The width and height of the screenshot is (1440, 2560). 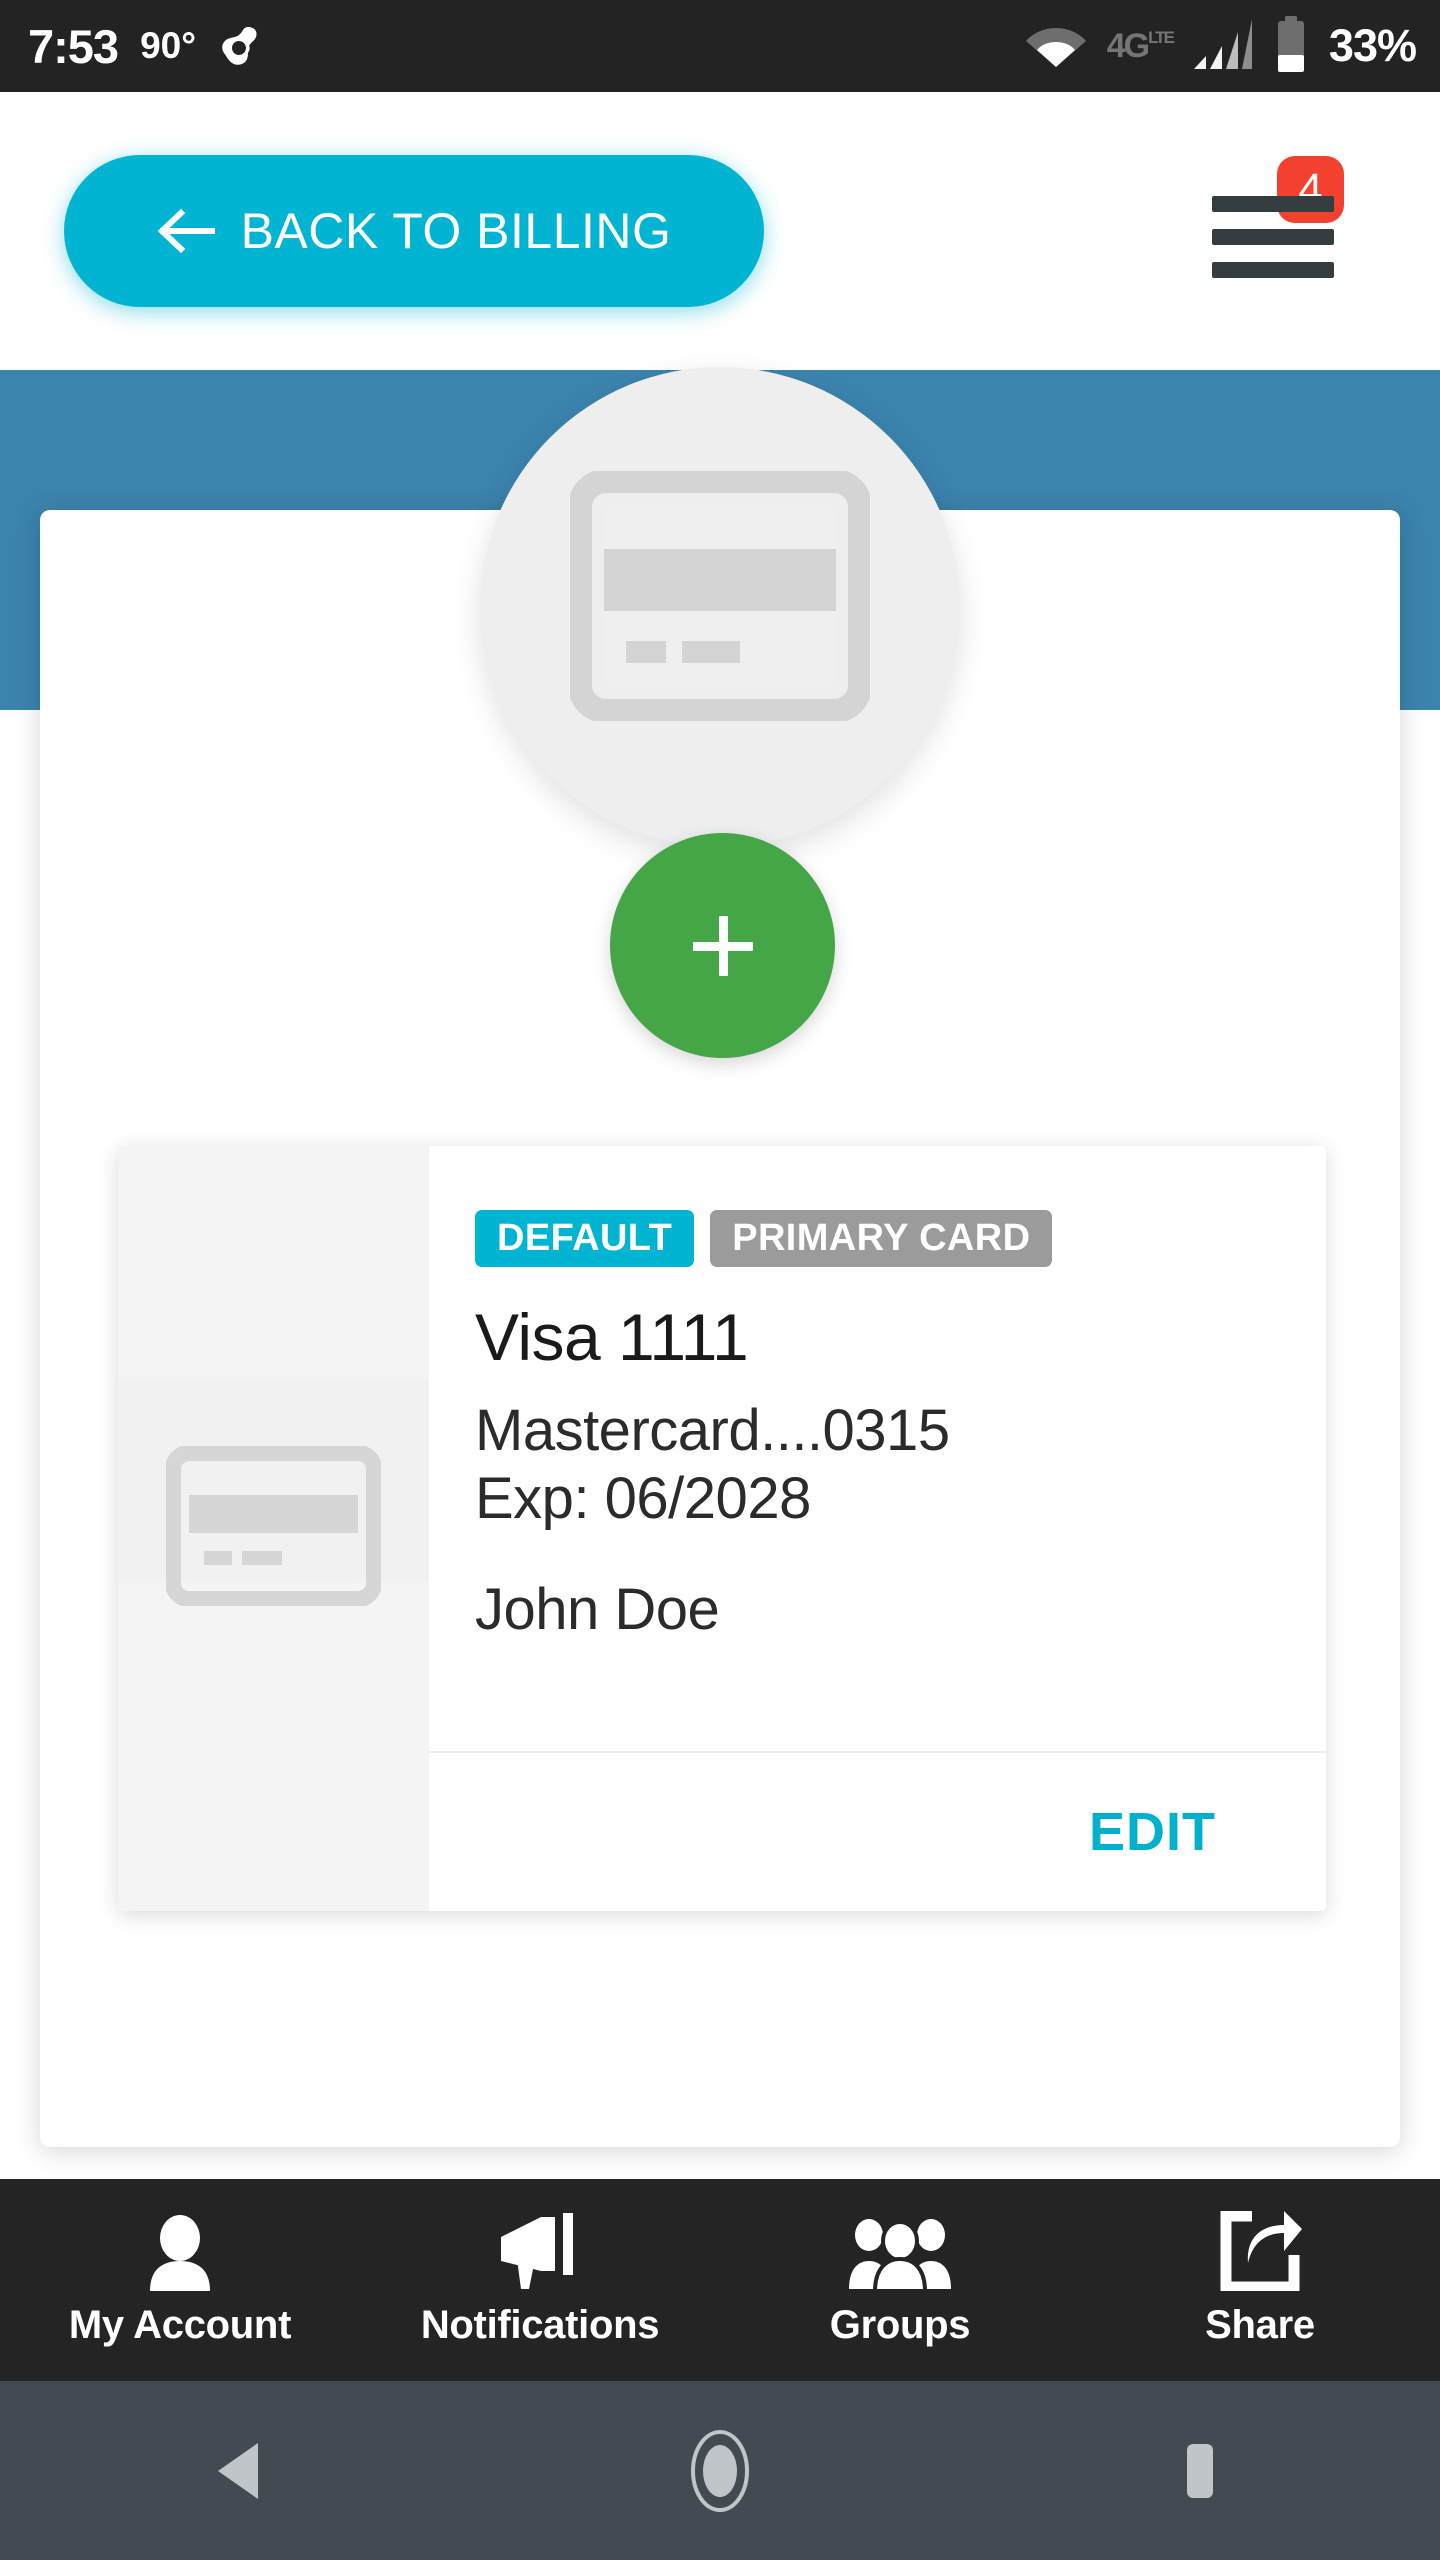 I want to click on back-to-billing-label: BACK TO BILLING, so click(x=456, y=231).